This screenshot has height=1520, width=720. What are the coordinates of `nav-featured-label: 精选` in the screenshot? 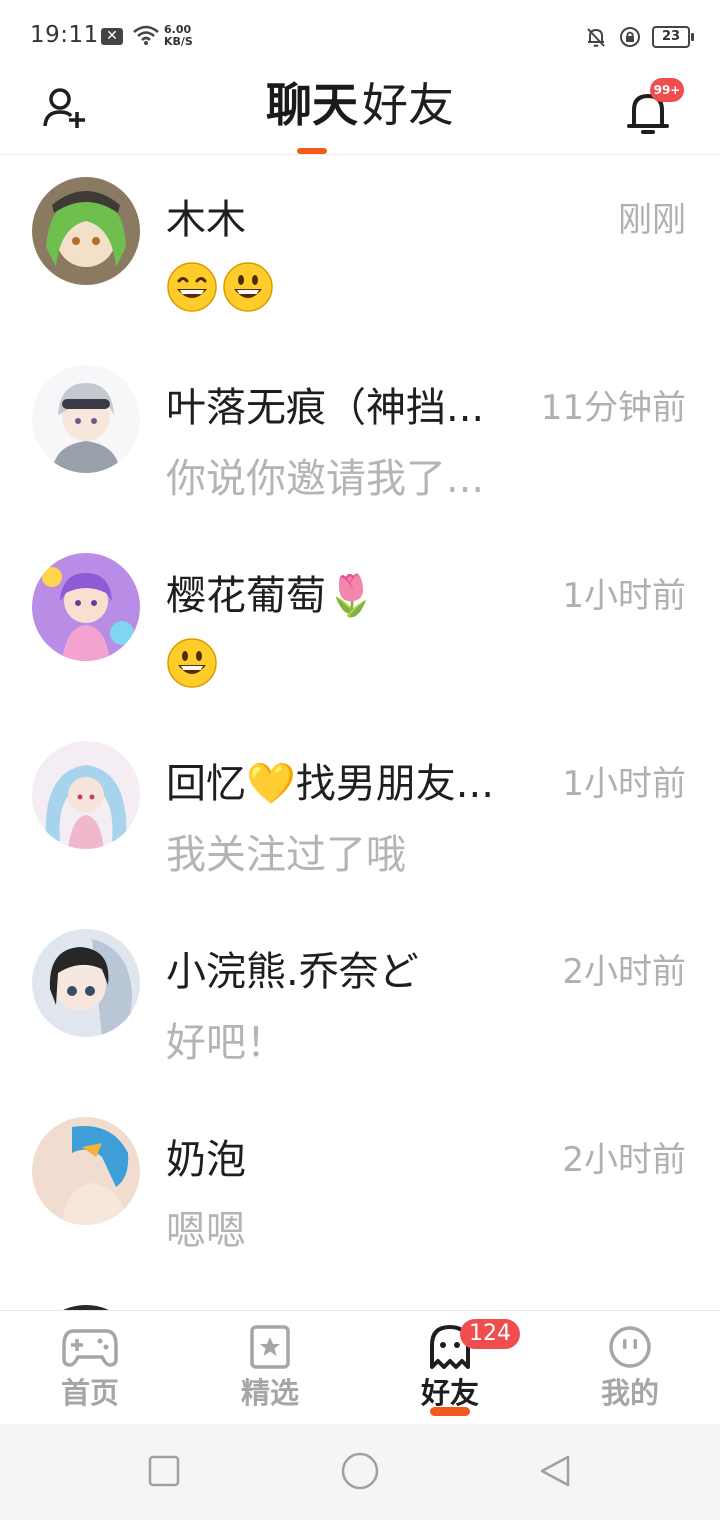 It's located at (269, 1393).